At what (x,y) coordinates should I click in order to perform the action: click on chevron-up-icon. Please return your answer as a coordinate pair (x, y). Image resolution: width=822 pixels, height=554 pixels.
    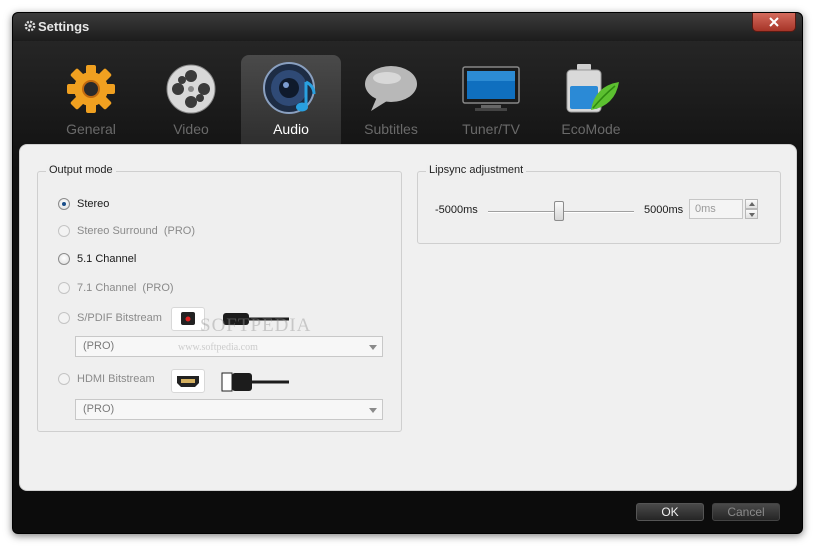
    Looking at the image, I should click on (752, 204).